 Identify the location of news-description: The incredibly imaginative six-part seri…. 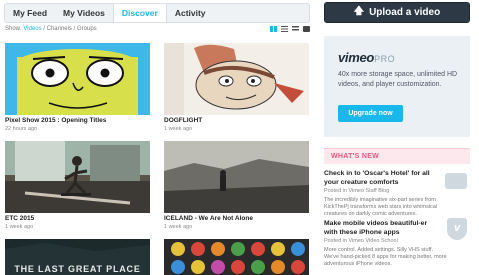
(381, 207).